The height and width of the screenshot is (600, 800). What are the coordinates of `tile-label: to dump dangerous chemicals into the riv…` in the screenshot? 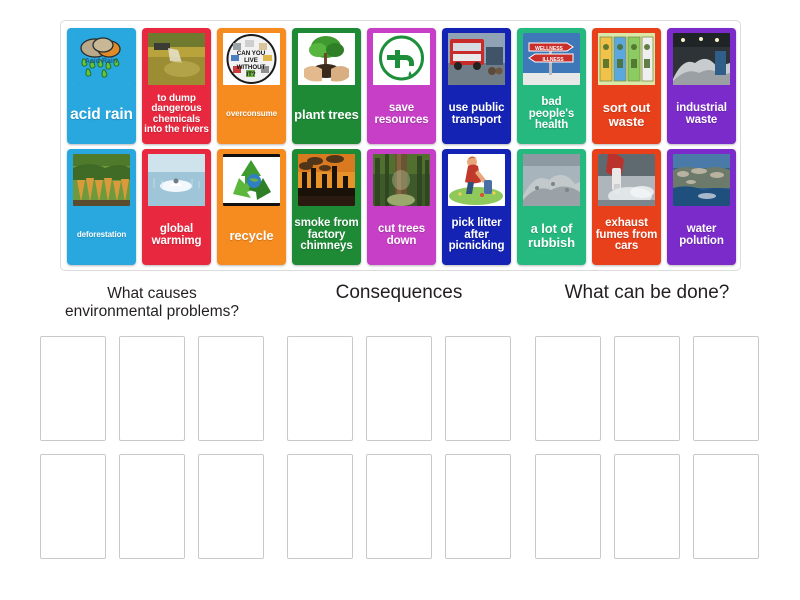 It's located at (176, 114).